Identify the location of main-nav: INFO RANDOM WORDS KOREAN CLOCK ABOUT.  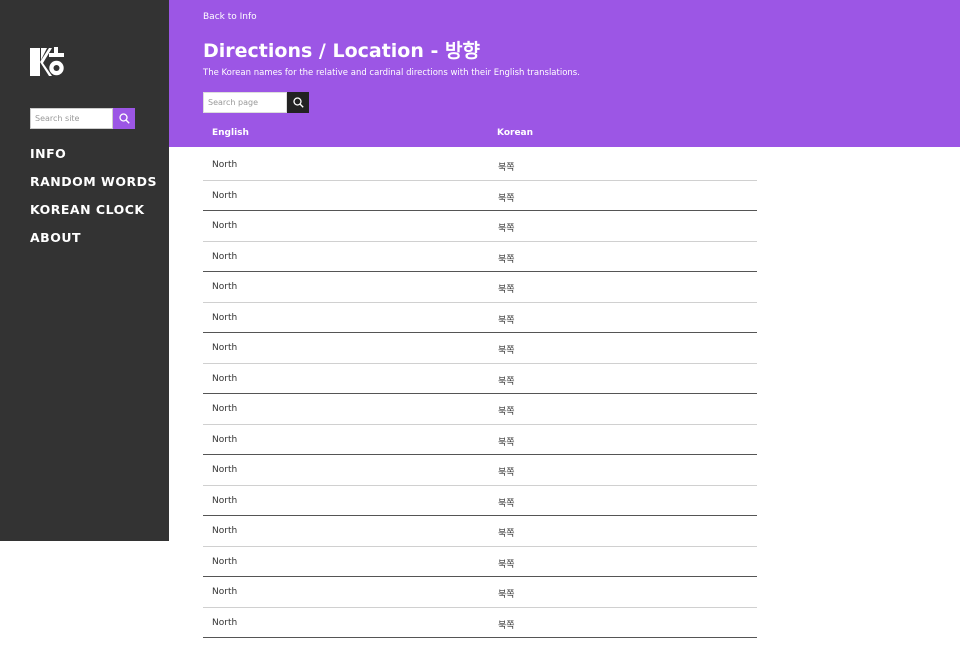
(93, 202).